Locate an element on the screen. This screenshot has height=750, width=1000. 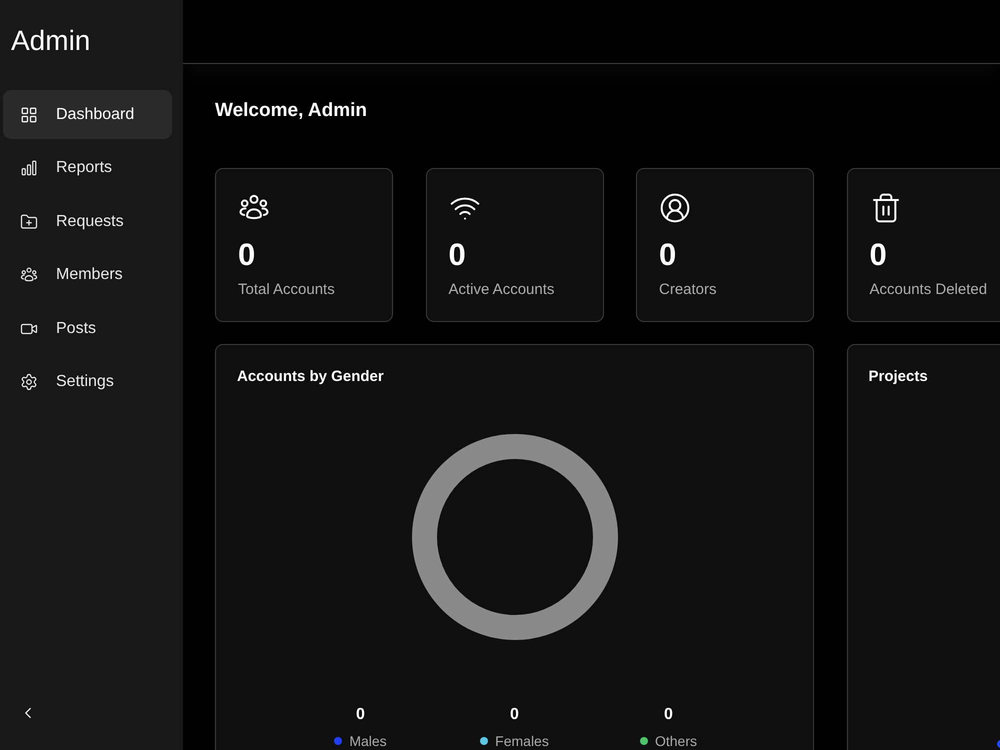
sidebar-item: Dashboard is located at coordinates (87, 114).